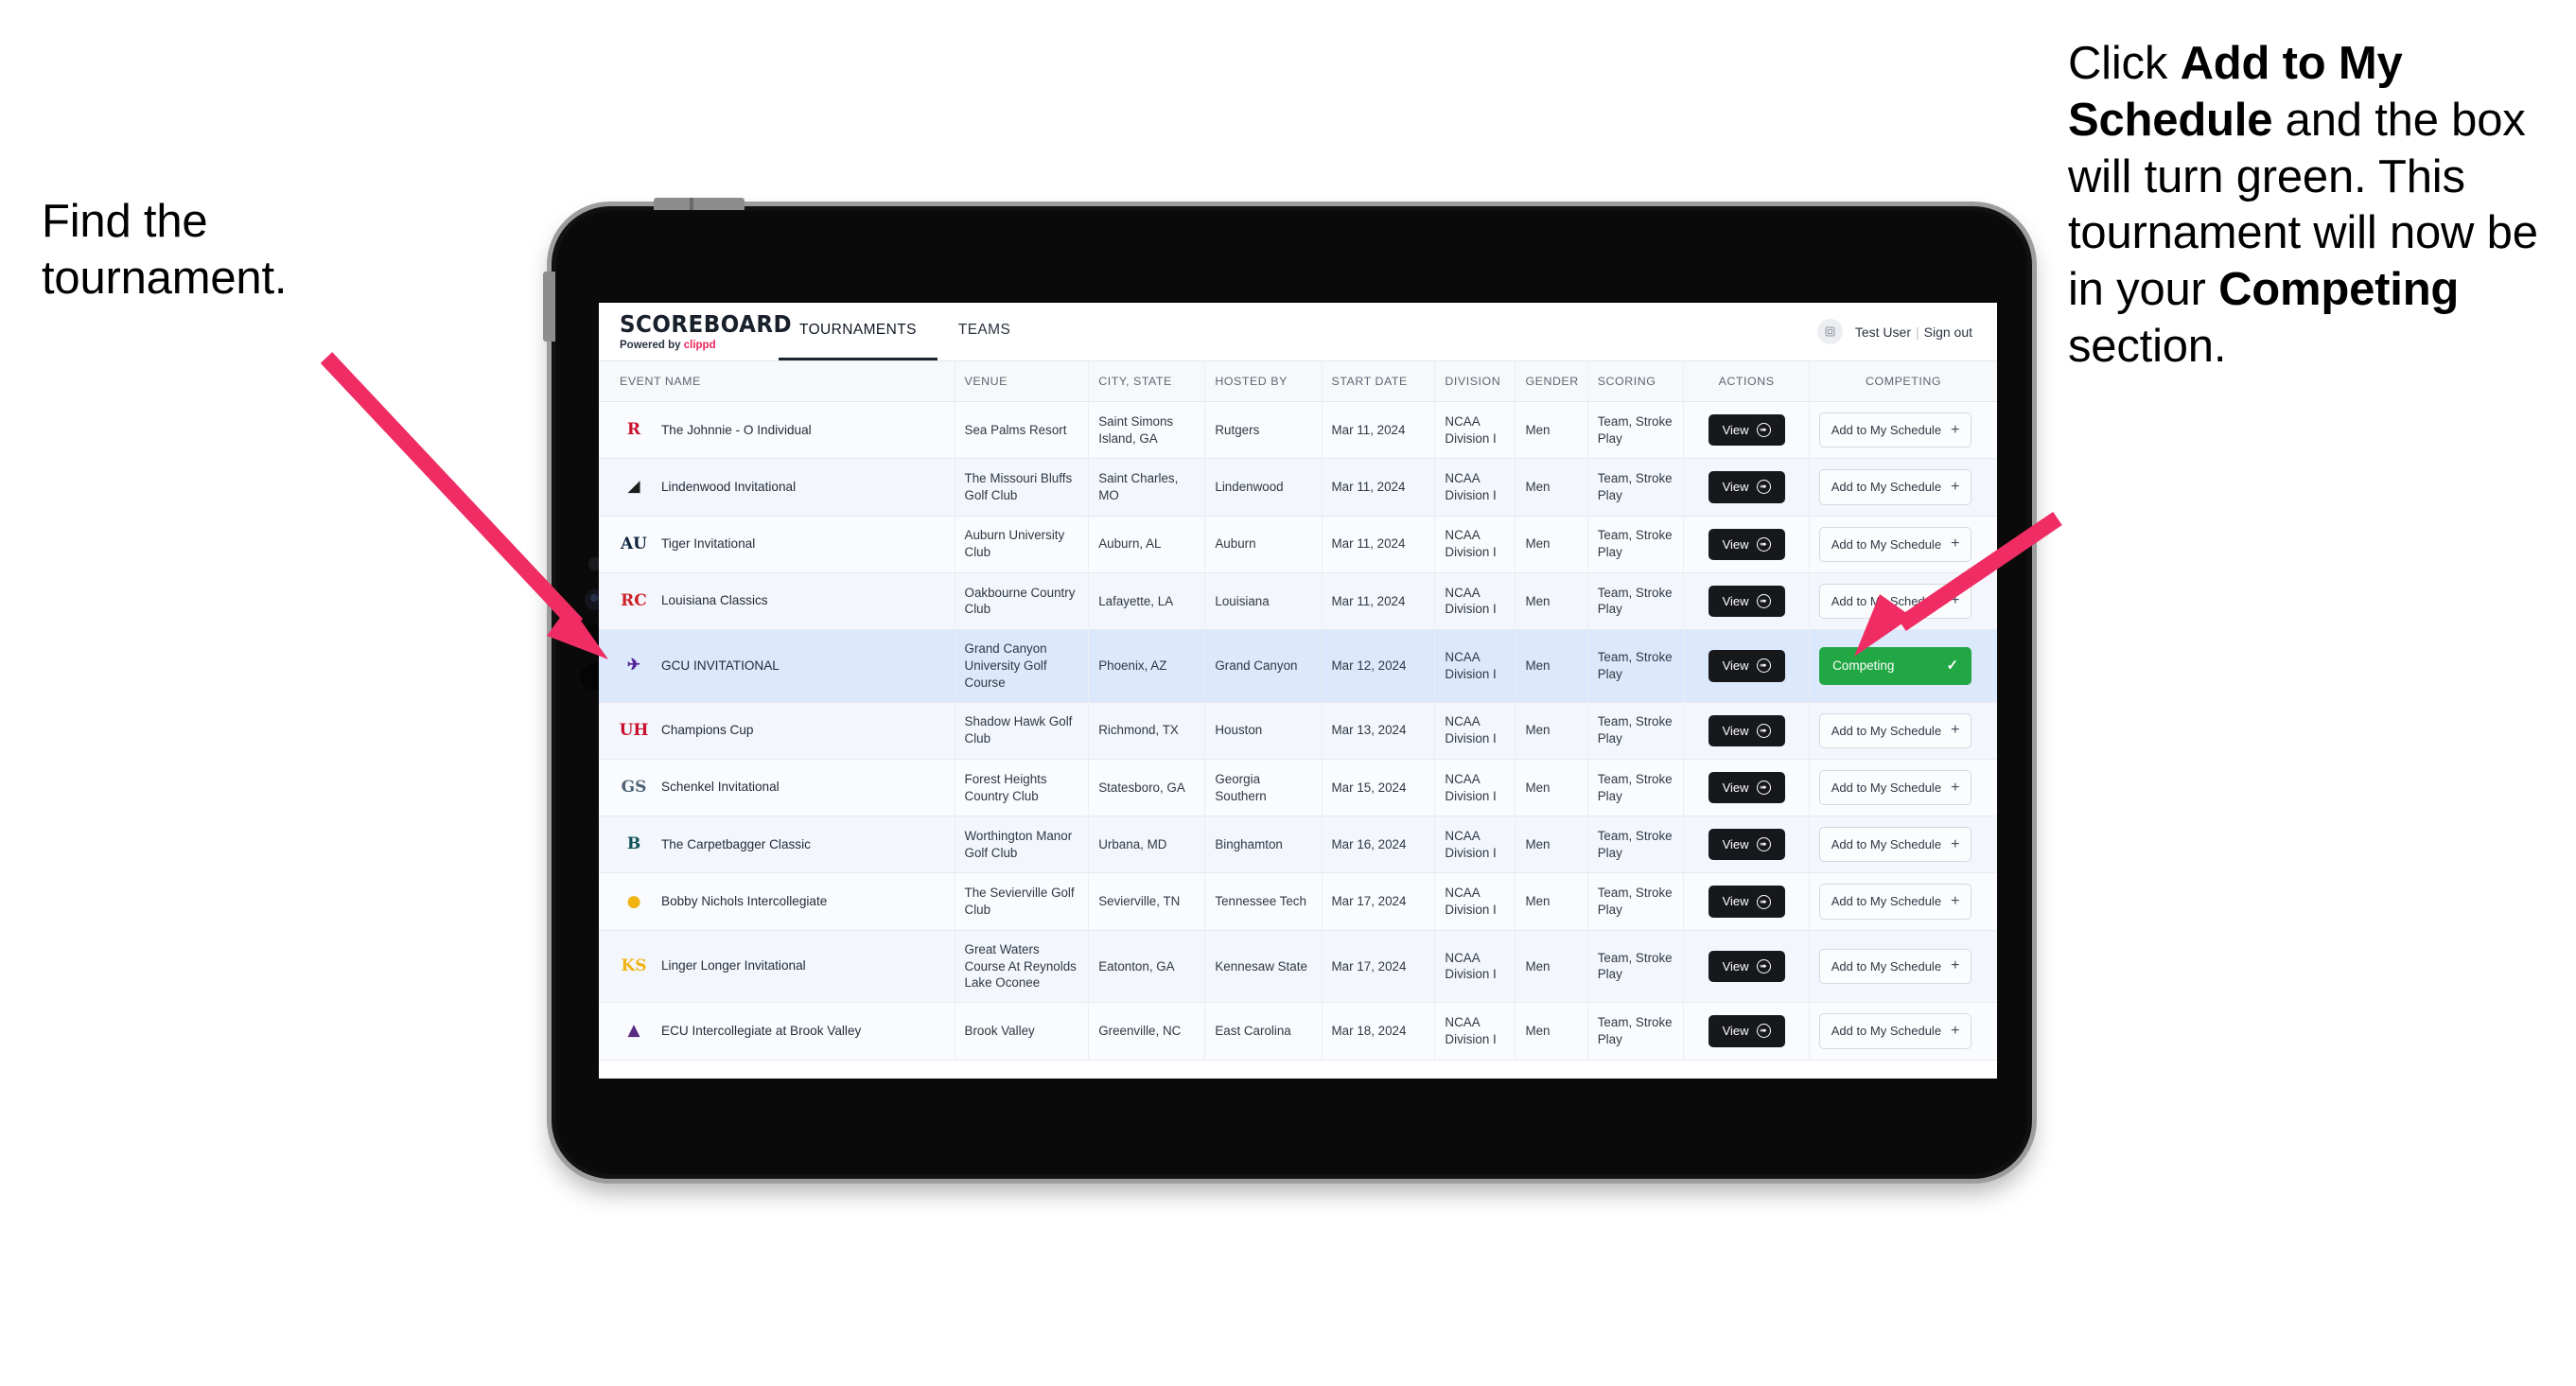 This screenshot has width=2576, height=1386. Describe the element at coordinates (777, 845) in the screenshot. I see `cell-event-name: B The Carpetbagger Classic` at that location.